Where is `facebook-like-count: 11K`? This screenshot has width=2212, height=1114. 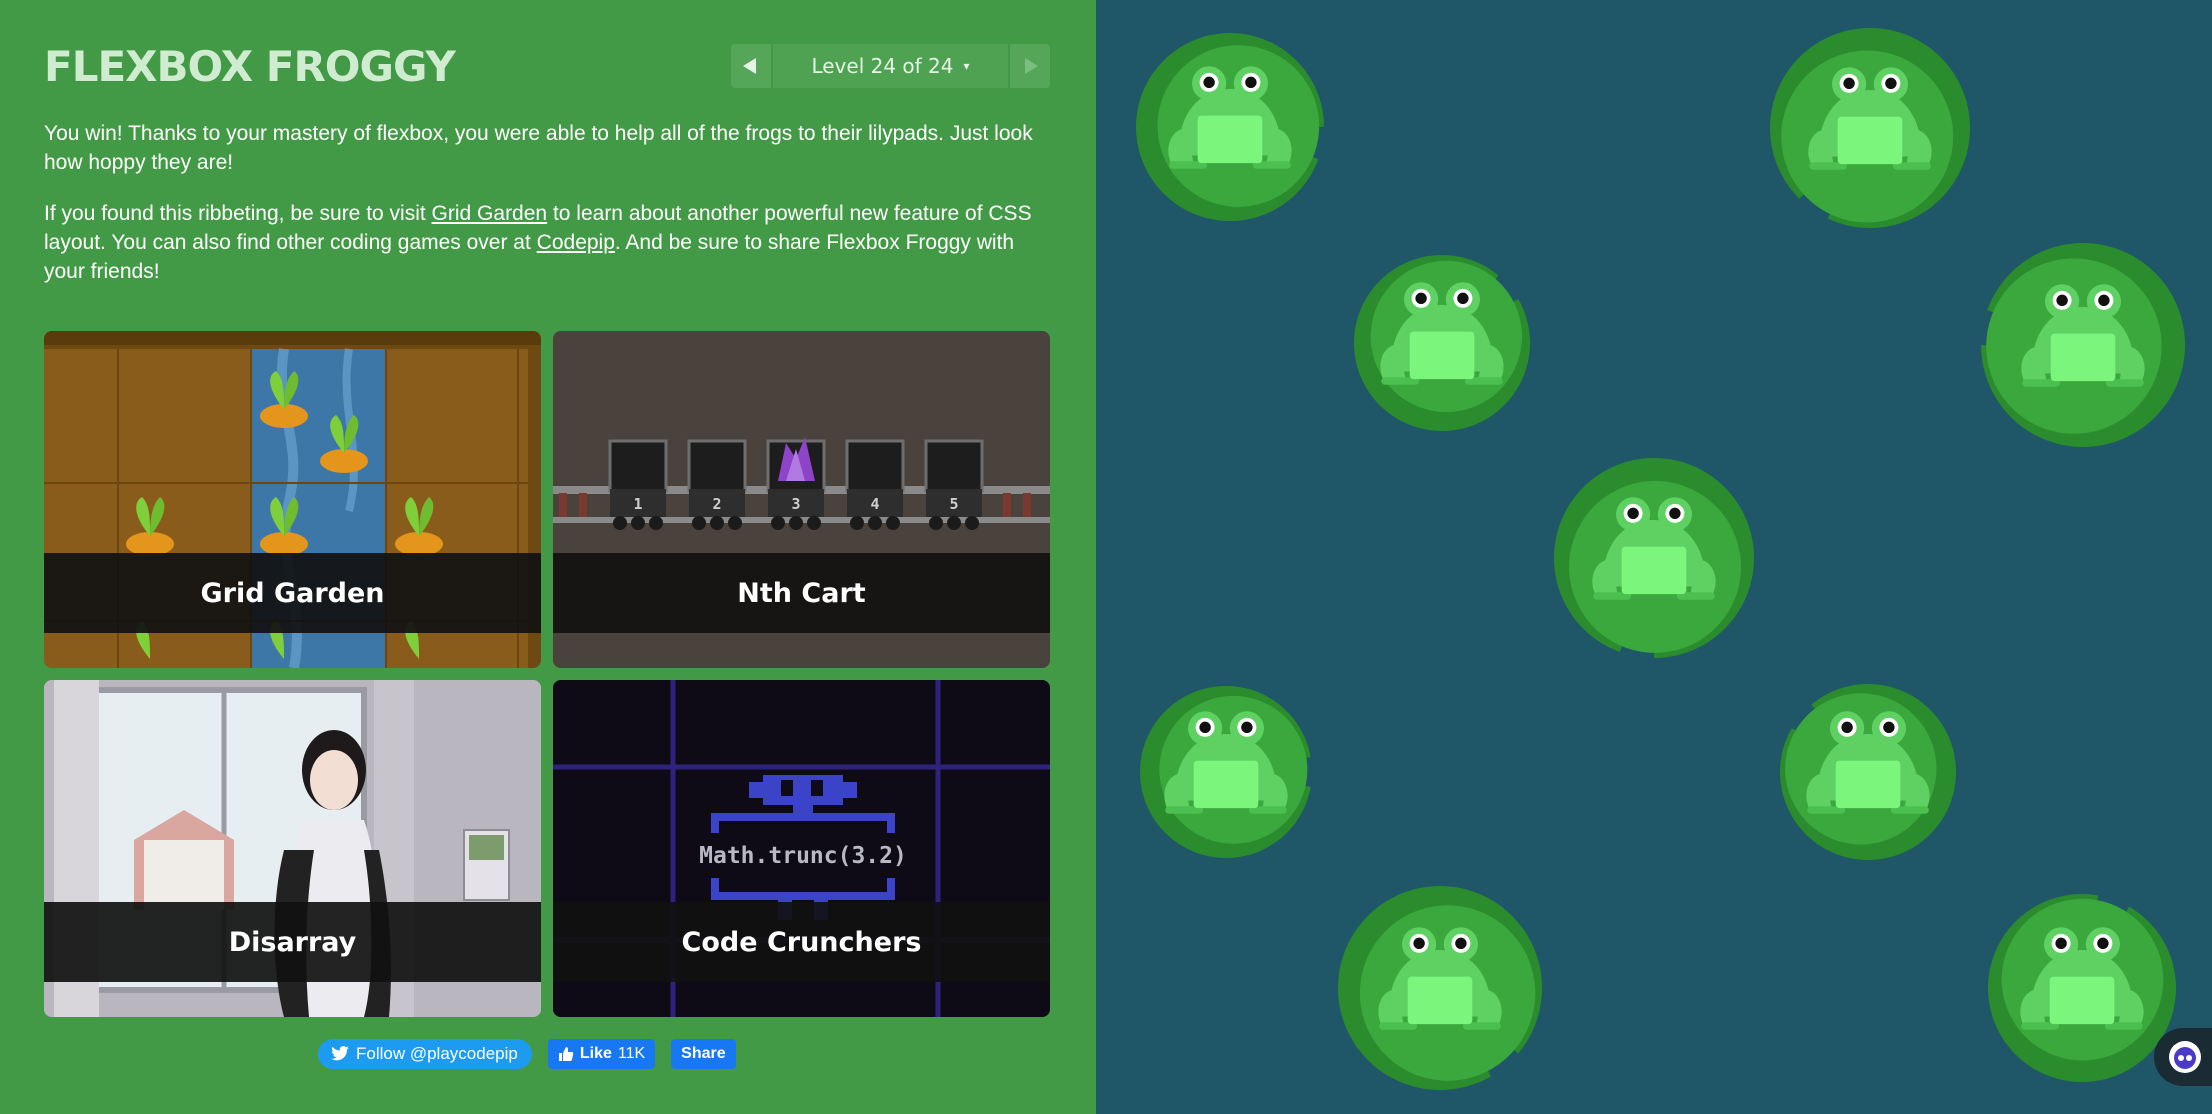
facebook-like-count: 11K is located at coordinates (631, 1053).